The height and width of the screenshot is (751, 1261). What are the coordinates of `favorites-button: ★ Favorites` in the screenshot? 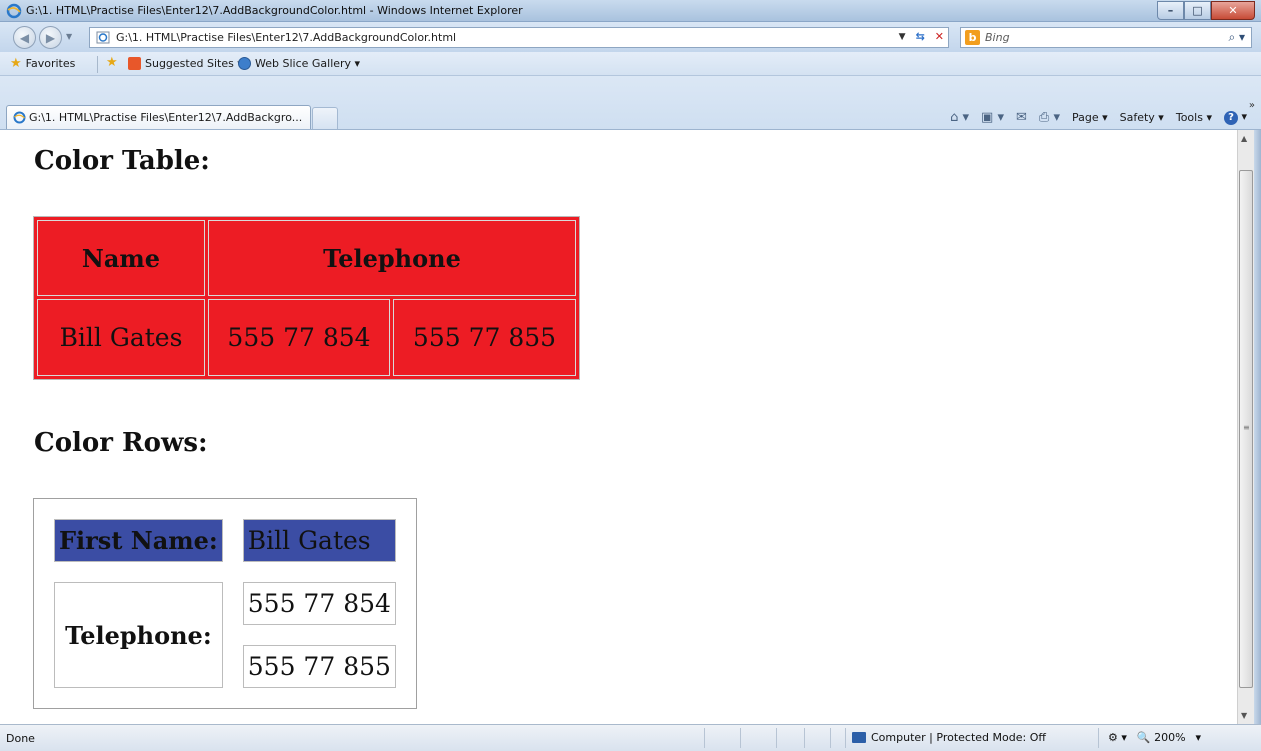 It's located at (43, 63).